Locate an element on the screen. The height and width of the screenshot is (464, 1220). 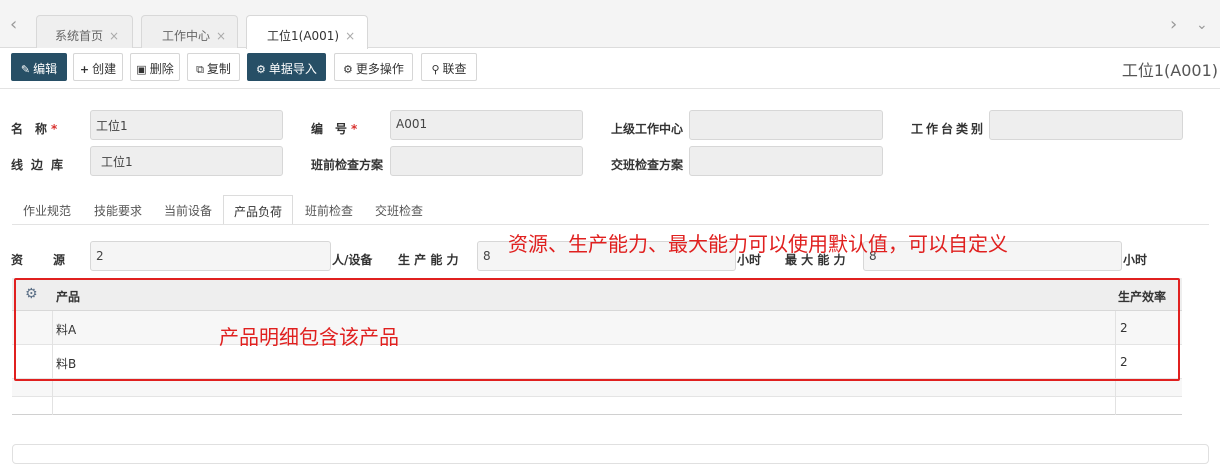
edit-label: 编辑 is located at coordinates (45, 69).